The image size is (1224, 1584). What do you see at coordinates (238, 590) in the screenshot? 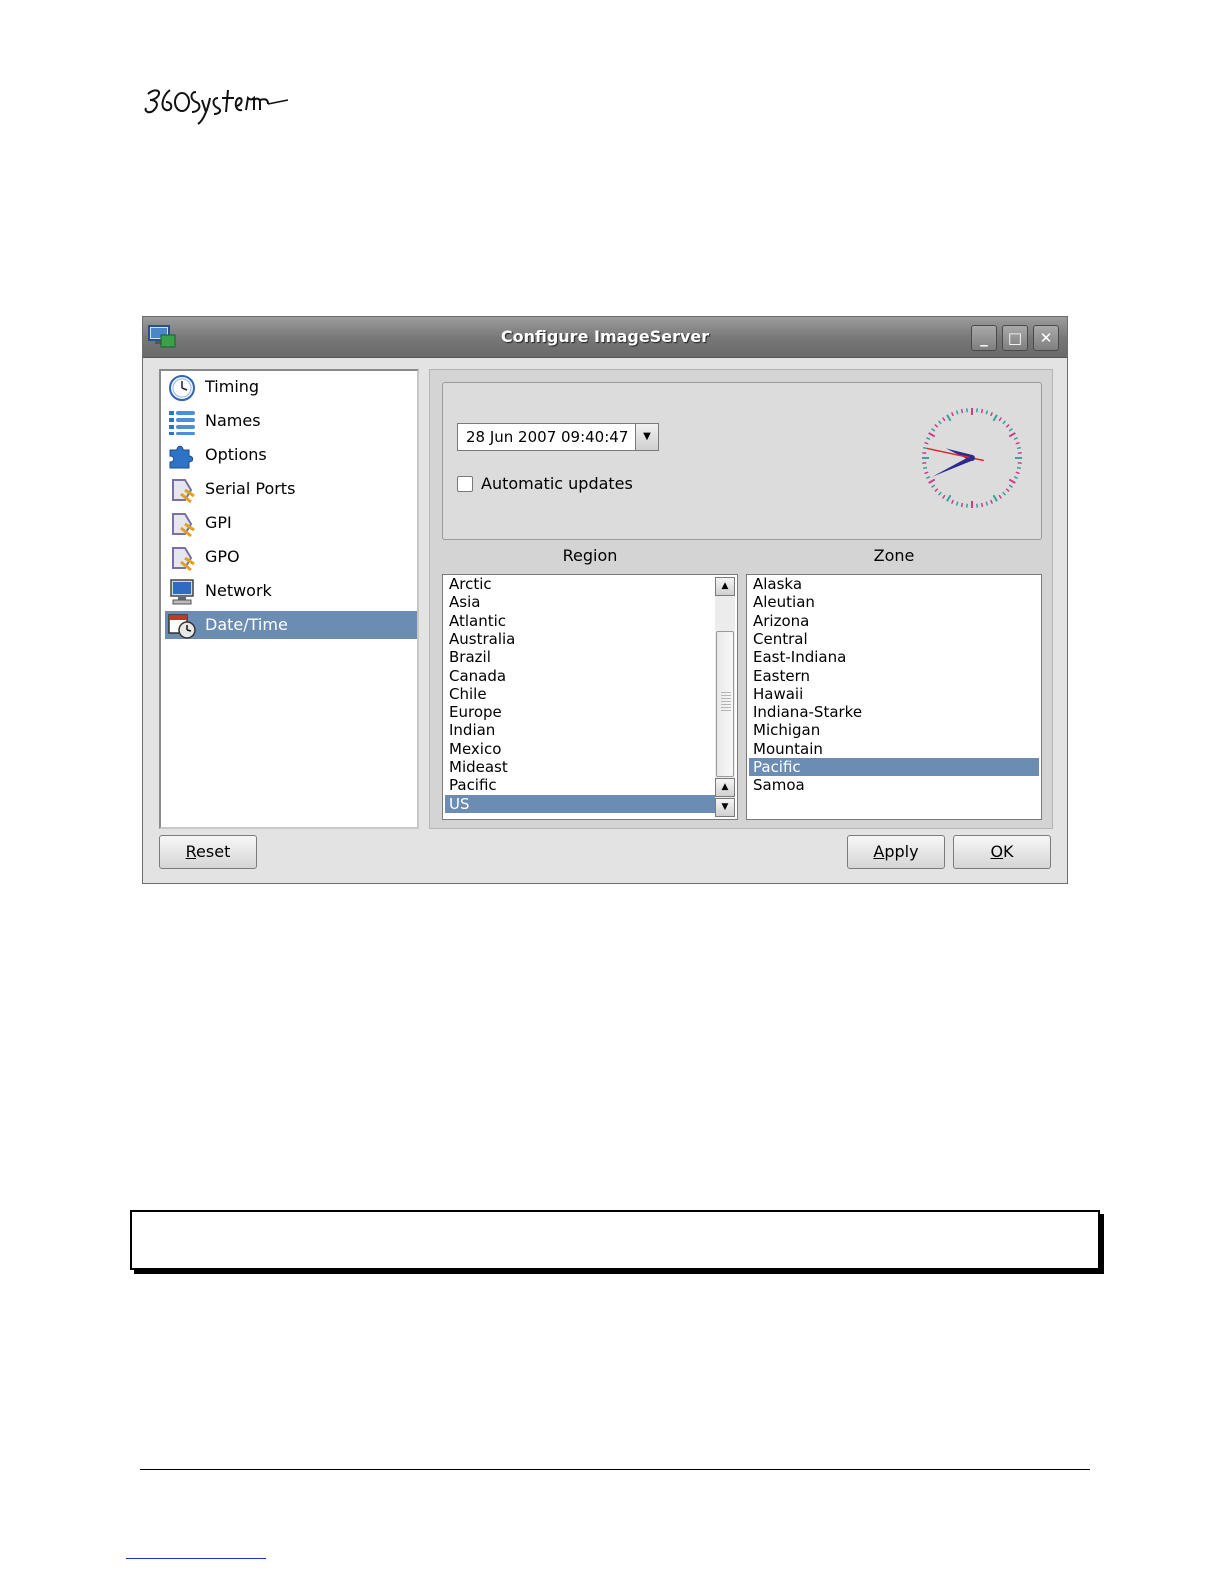
I see `nav-item-label: Network` at bounding box center [238, 590].